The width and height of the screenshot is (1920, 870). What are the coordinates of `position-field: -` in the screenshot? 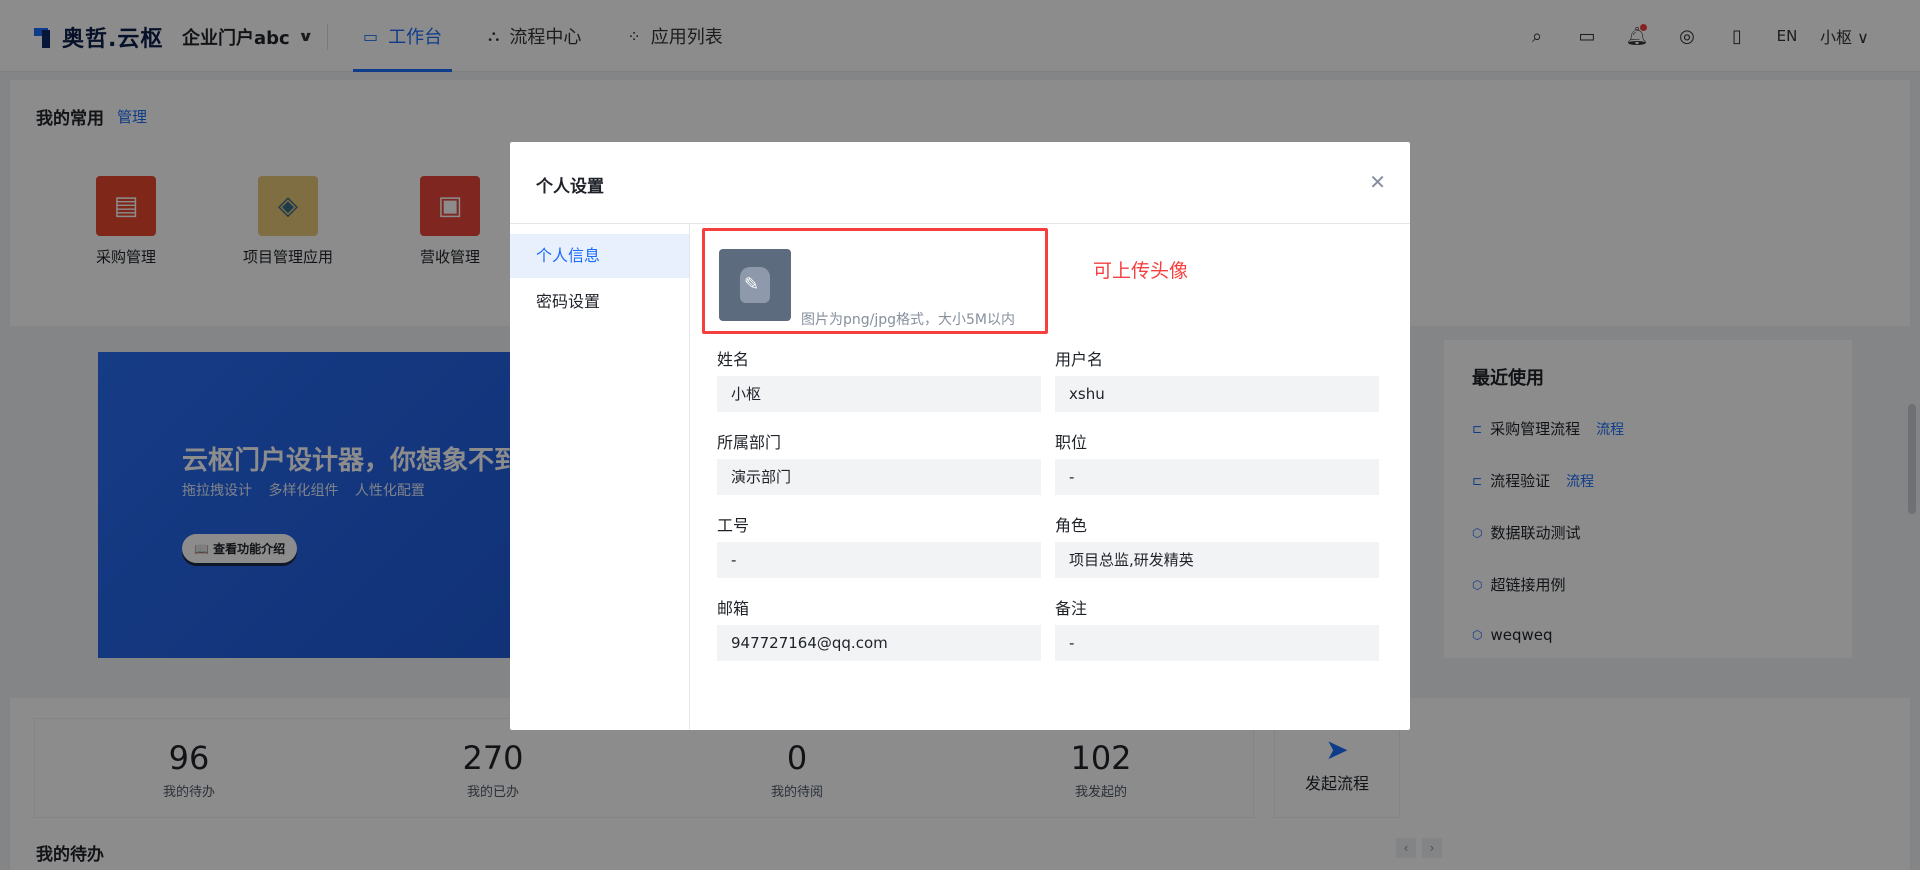 It's located at (1217, 477).